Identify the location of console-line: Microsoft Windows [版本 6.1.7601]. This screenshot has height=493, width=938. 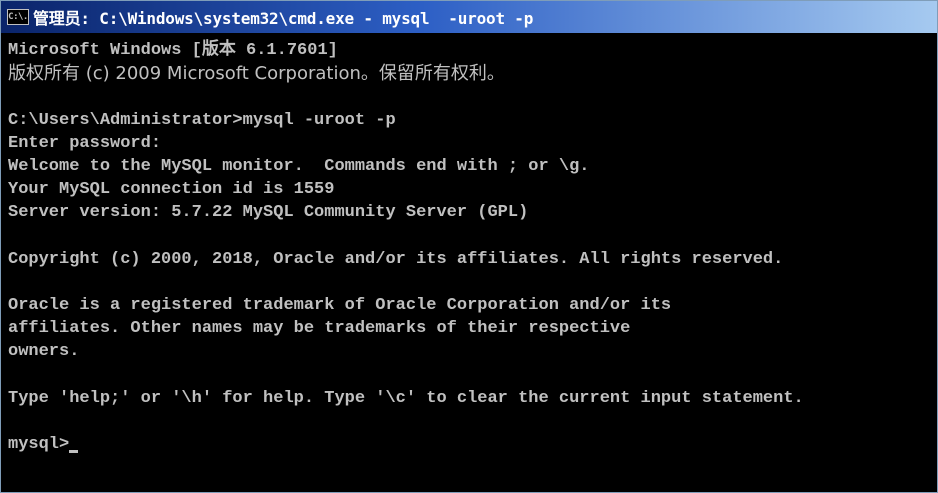
(173, 50).